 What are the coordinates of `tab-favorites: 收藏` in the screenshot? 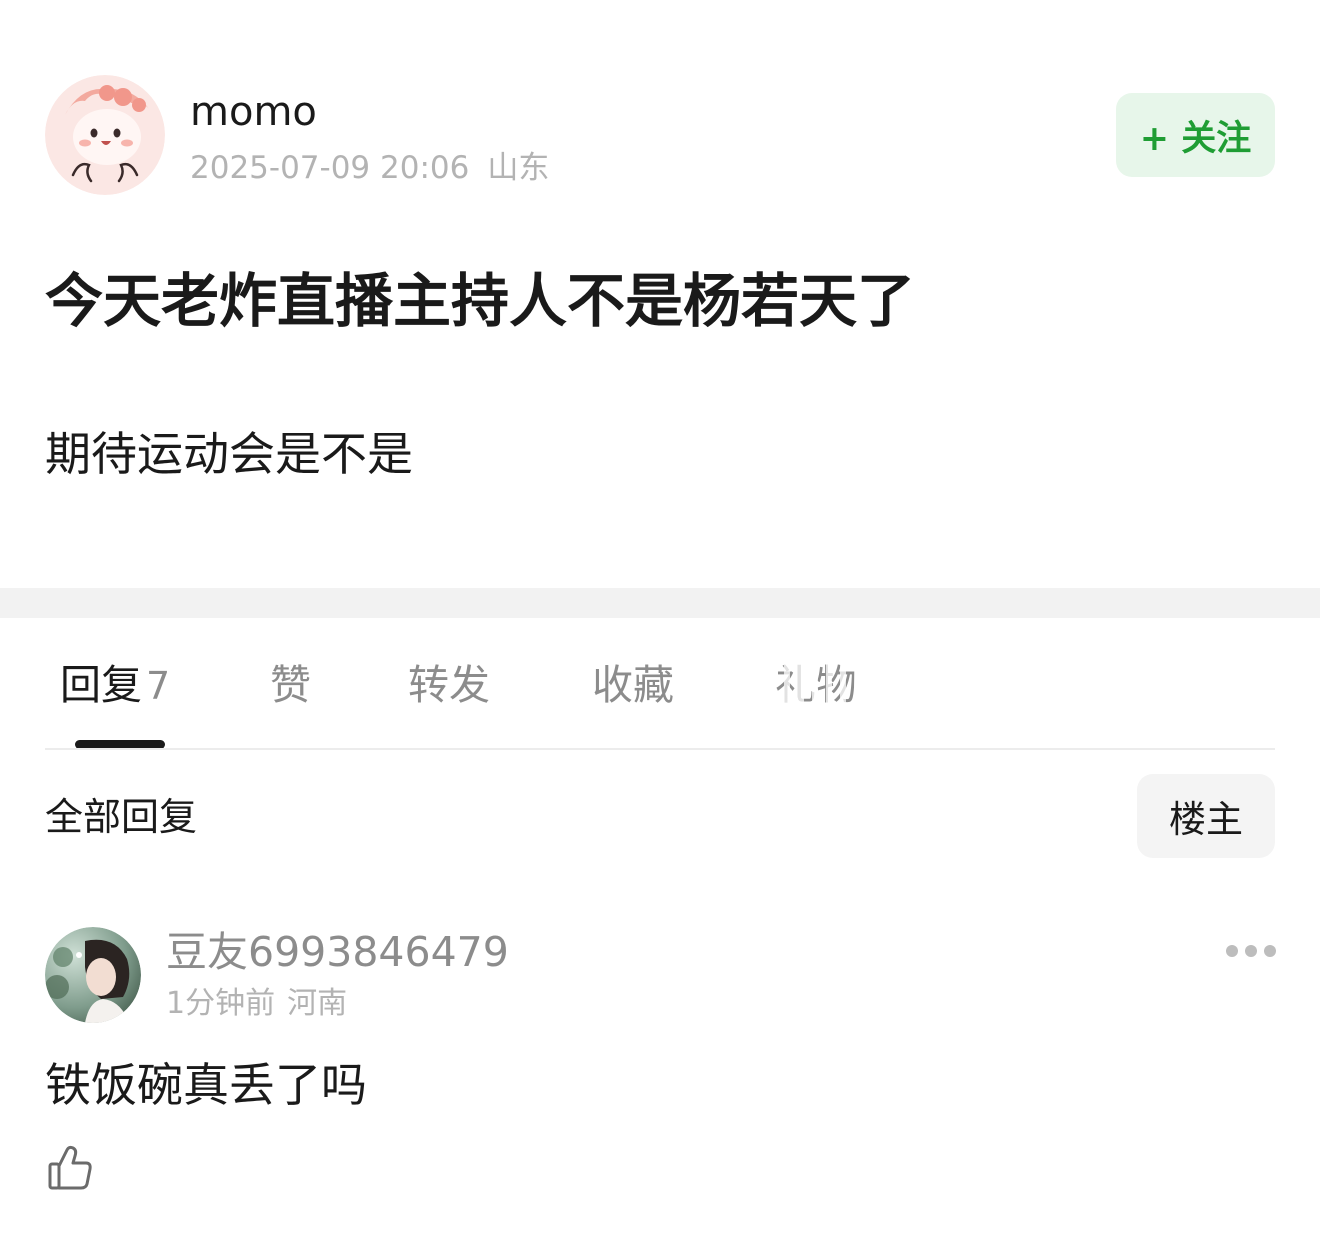 It's located at (633, 685).